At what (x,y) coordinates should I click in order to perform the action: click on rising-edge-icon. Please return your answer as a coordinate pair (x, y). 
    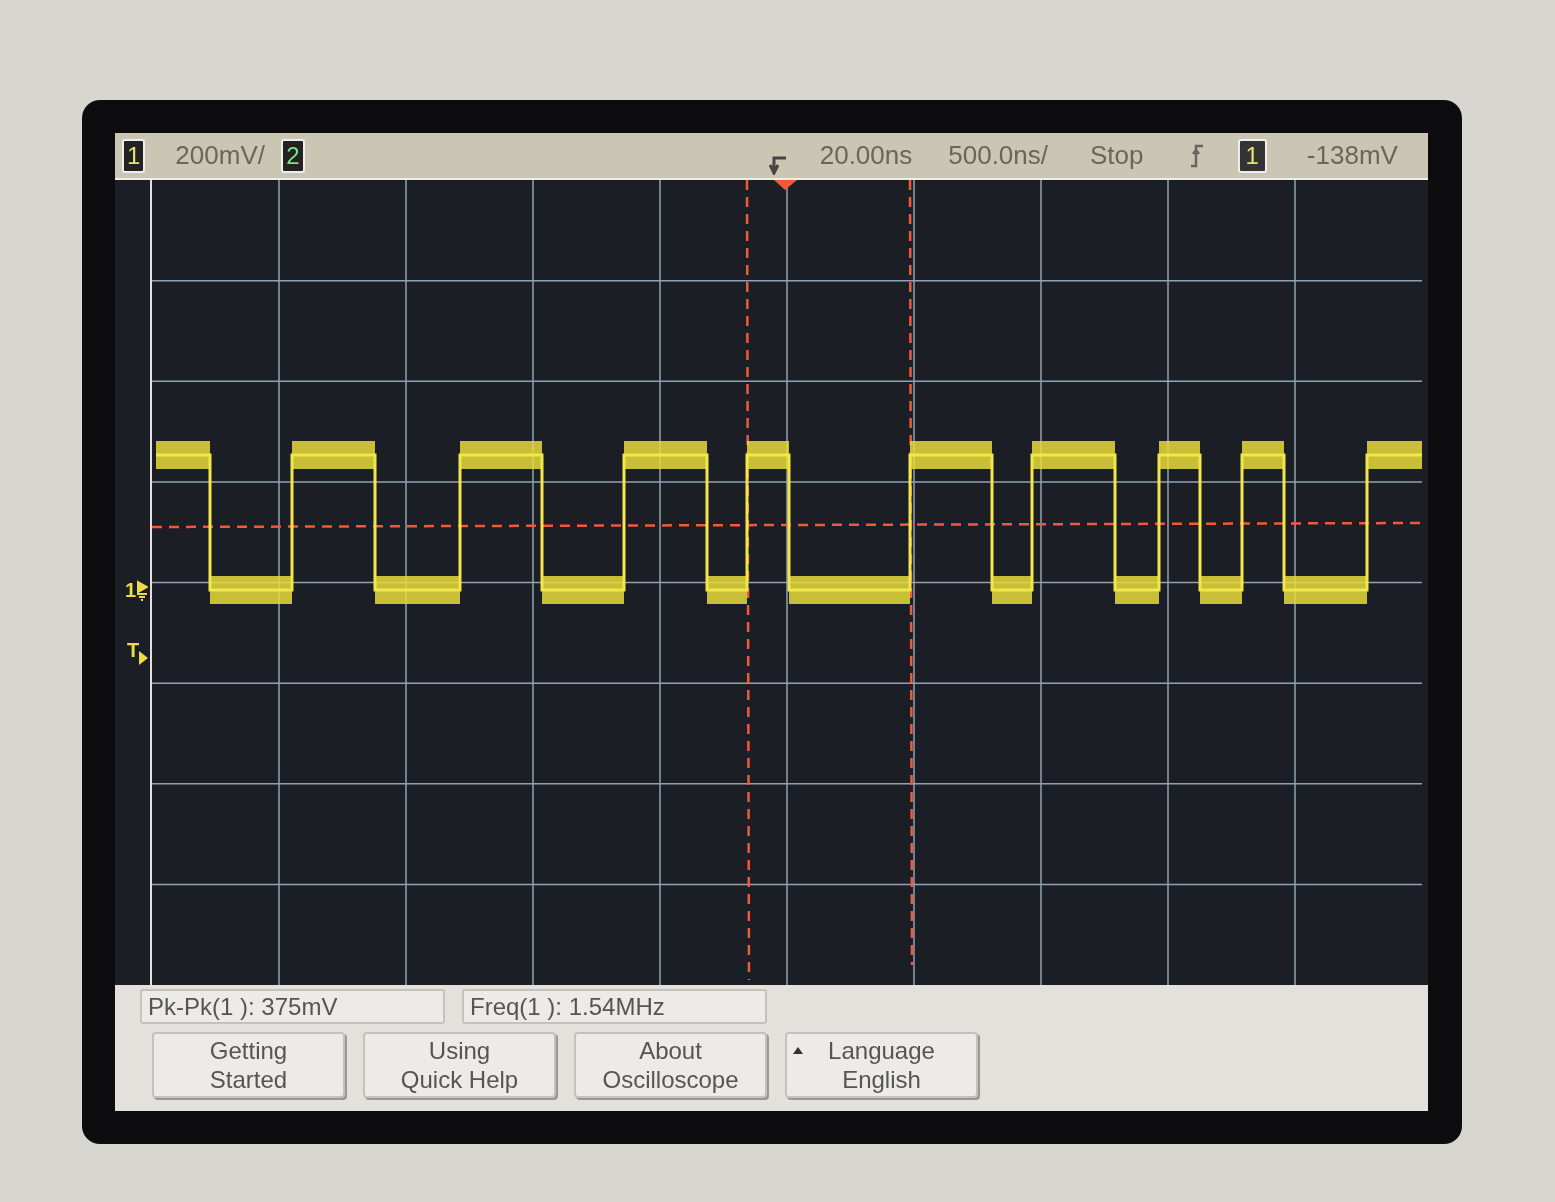
    Looking at the image, I should click on (1196, 155).